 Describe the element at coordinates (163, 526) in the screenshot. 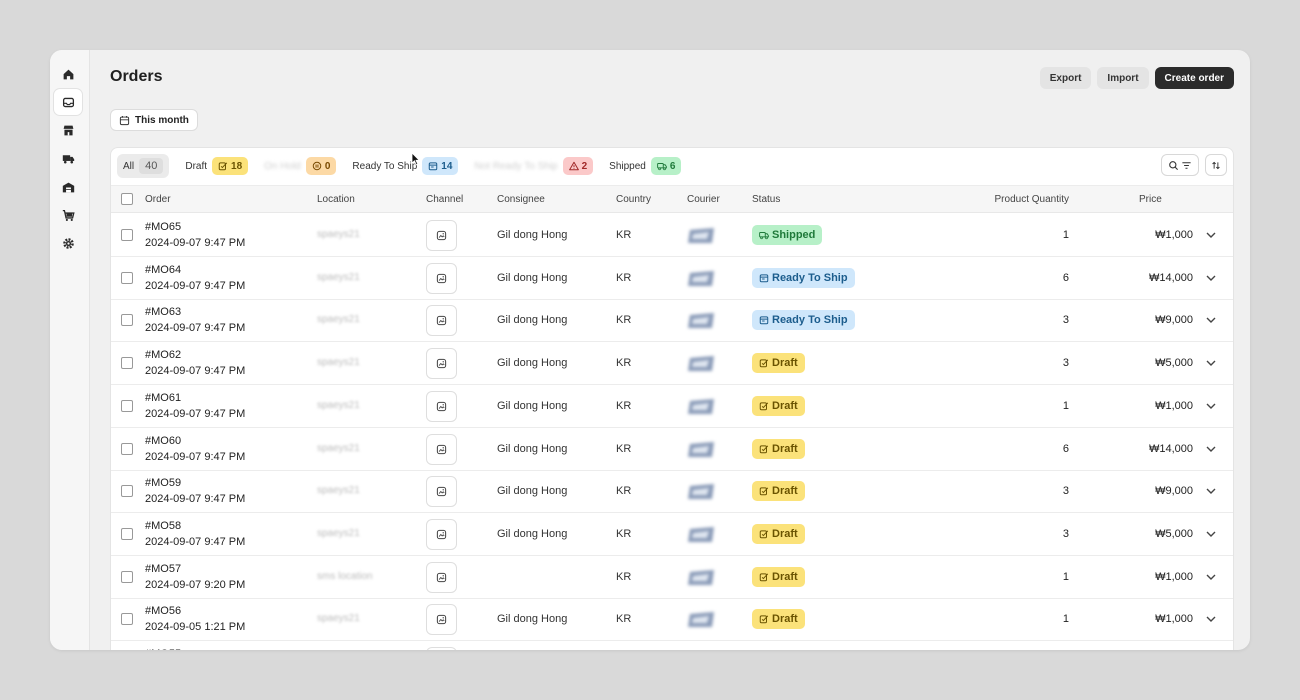

I see `order-id: #MO58` at that location.